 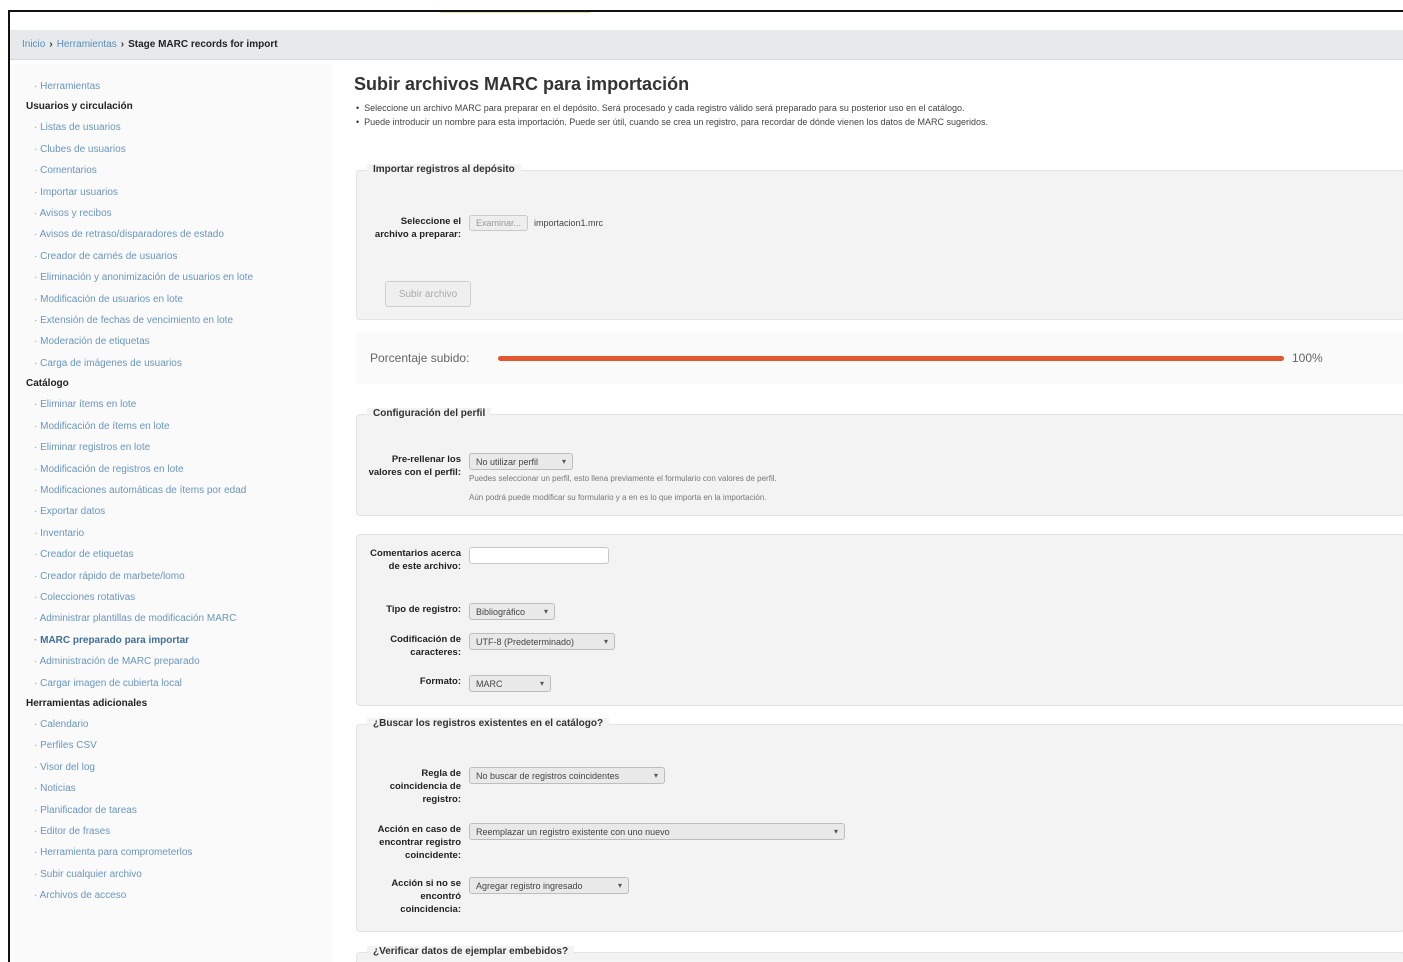 What do you see at coordinates (521, 461) in the screenshot?
I see `prefill-select: No utilizar perfil ▾` at bounding box center [521, 461].